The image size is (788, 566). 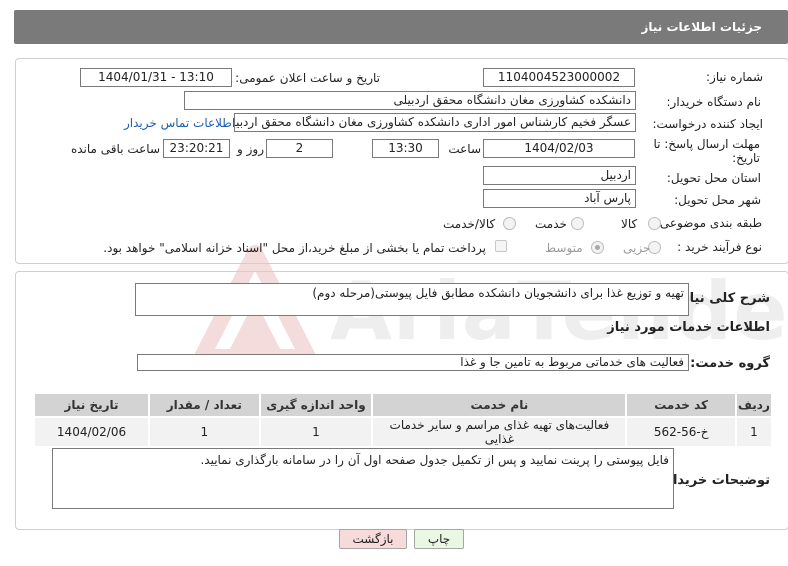 What do you see at coordinates (551, 224) in the screenshot?
I see `category-option-service: خدمت` at bounding box center [551, 224].